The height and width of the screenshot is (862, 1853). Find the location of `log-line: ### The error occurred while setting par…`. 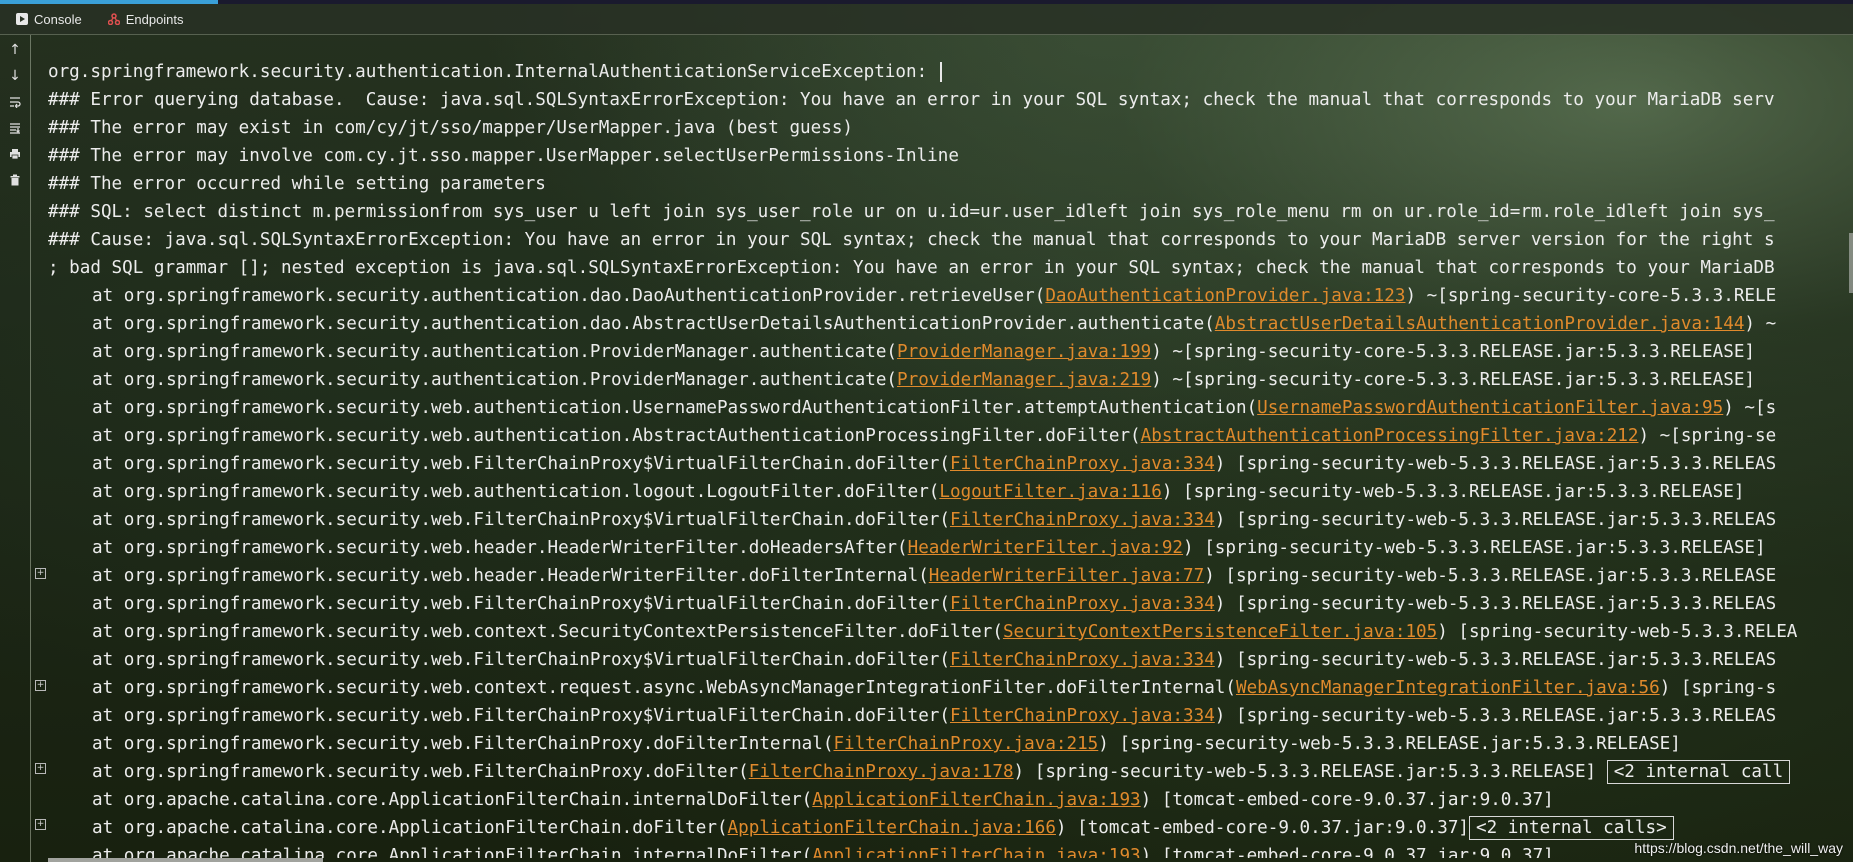

log-line: ### The error occurred while setting par… is located at coordinates (944, 184).